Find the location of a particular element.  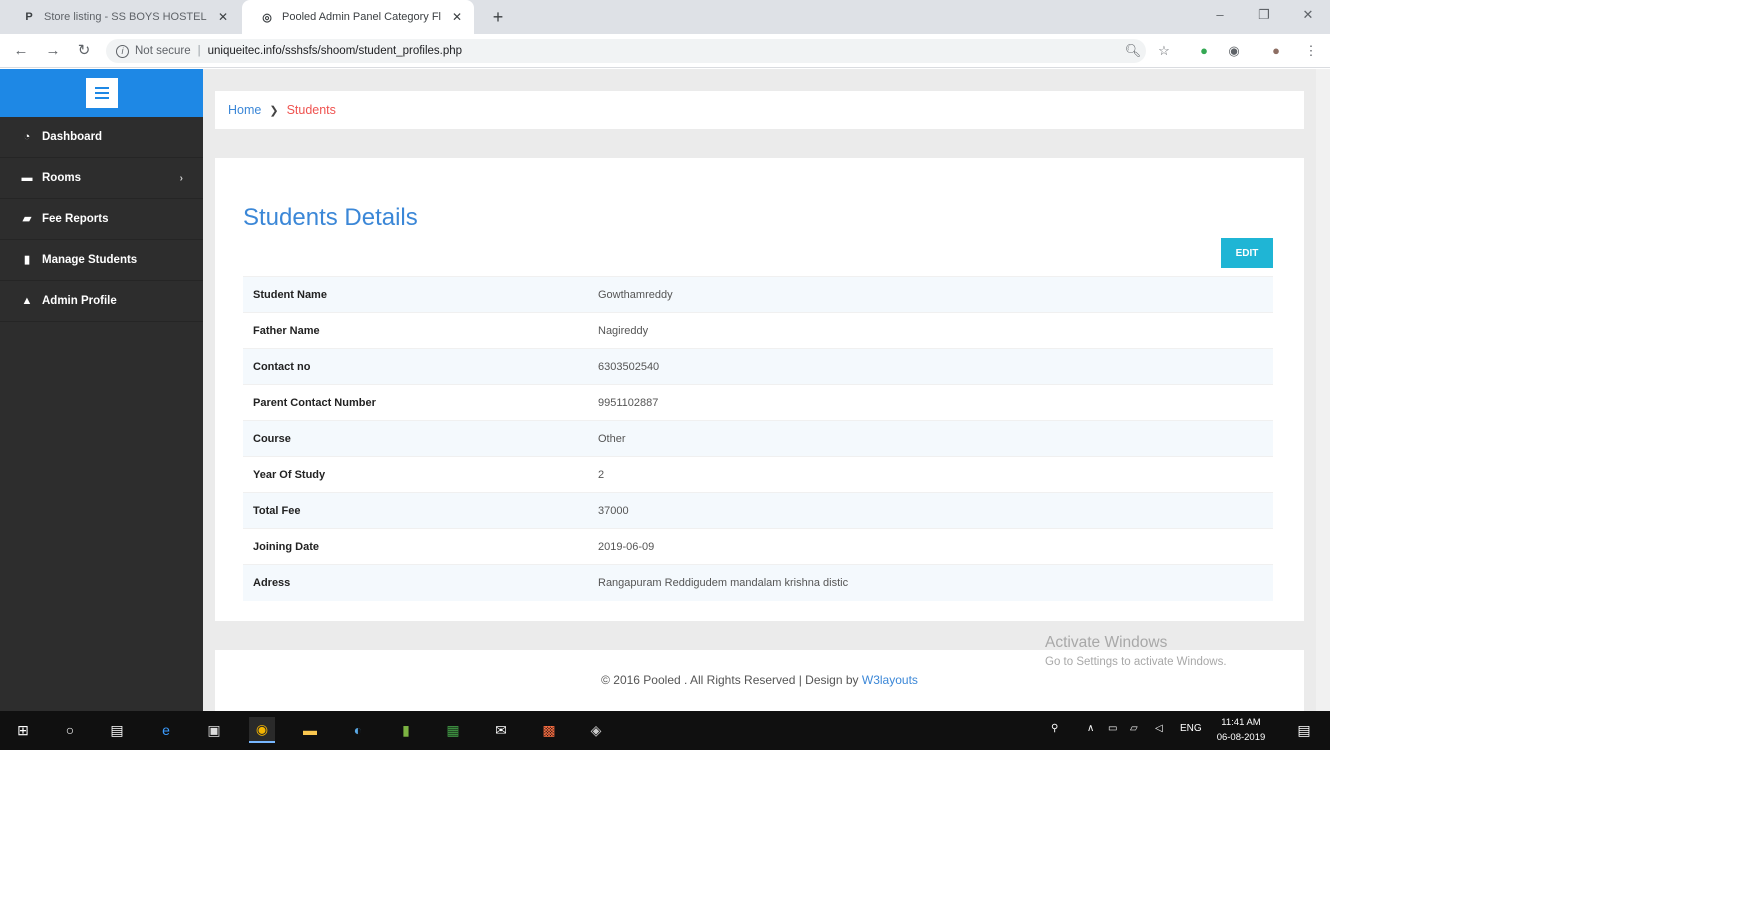

task-view-icon: ▤ is located at coordinates (117, 730).